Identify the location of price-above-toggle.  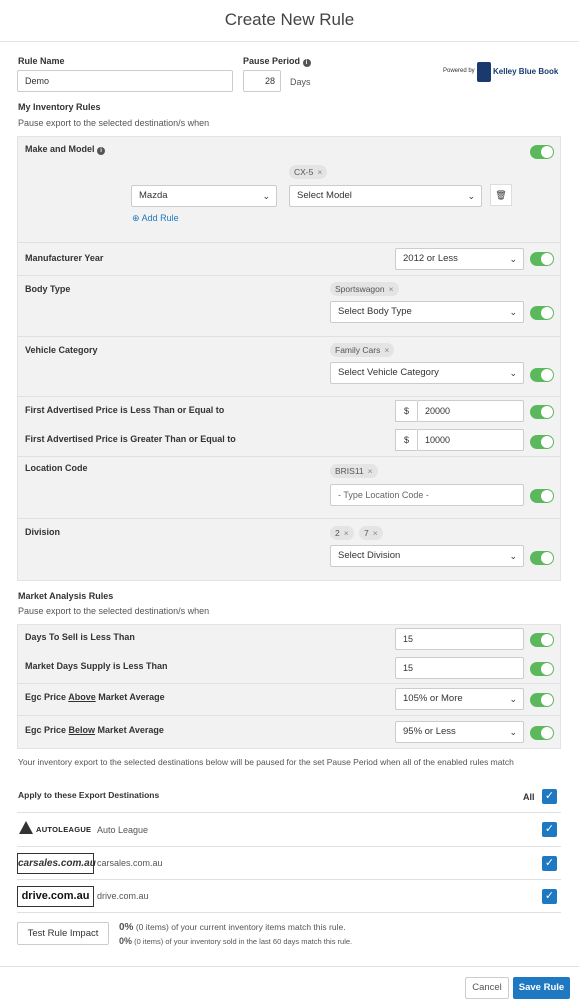
(542, 700).